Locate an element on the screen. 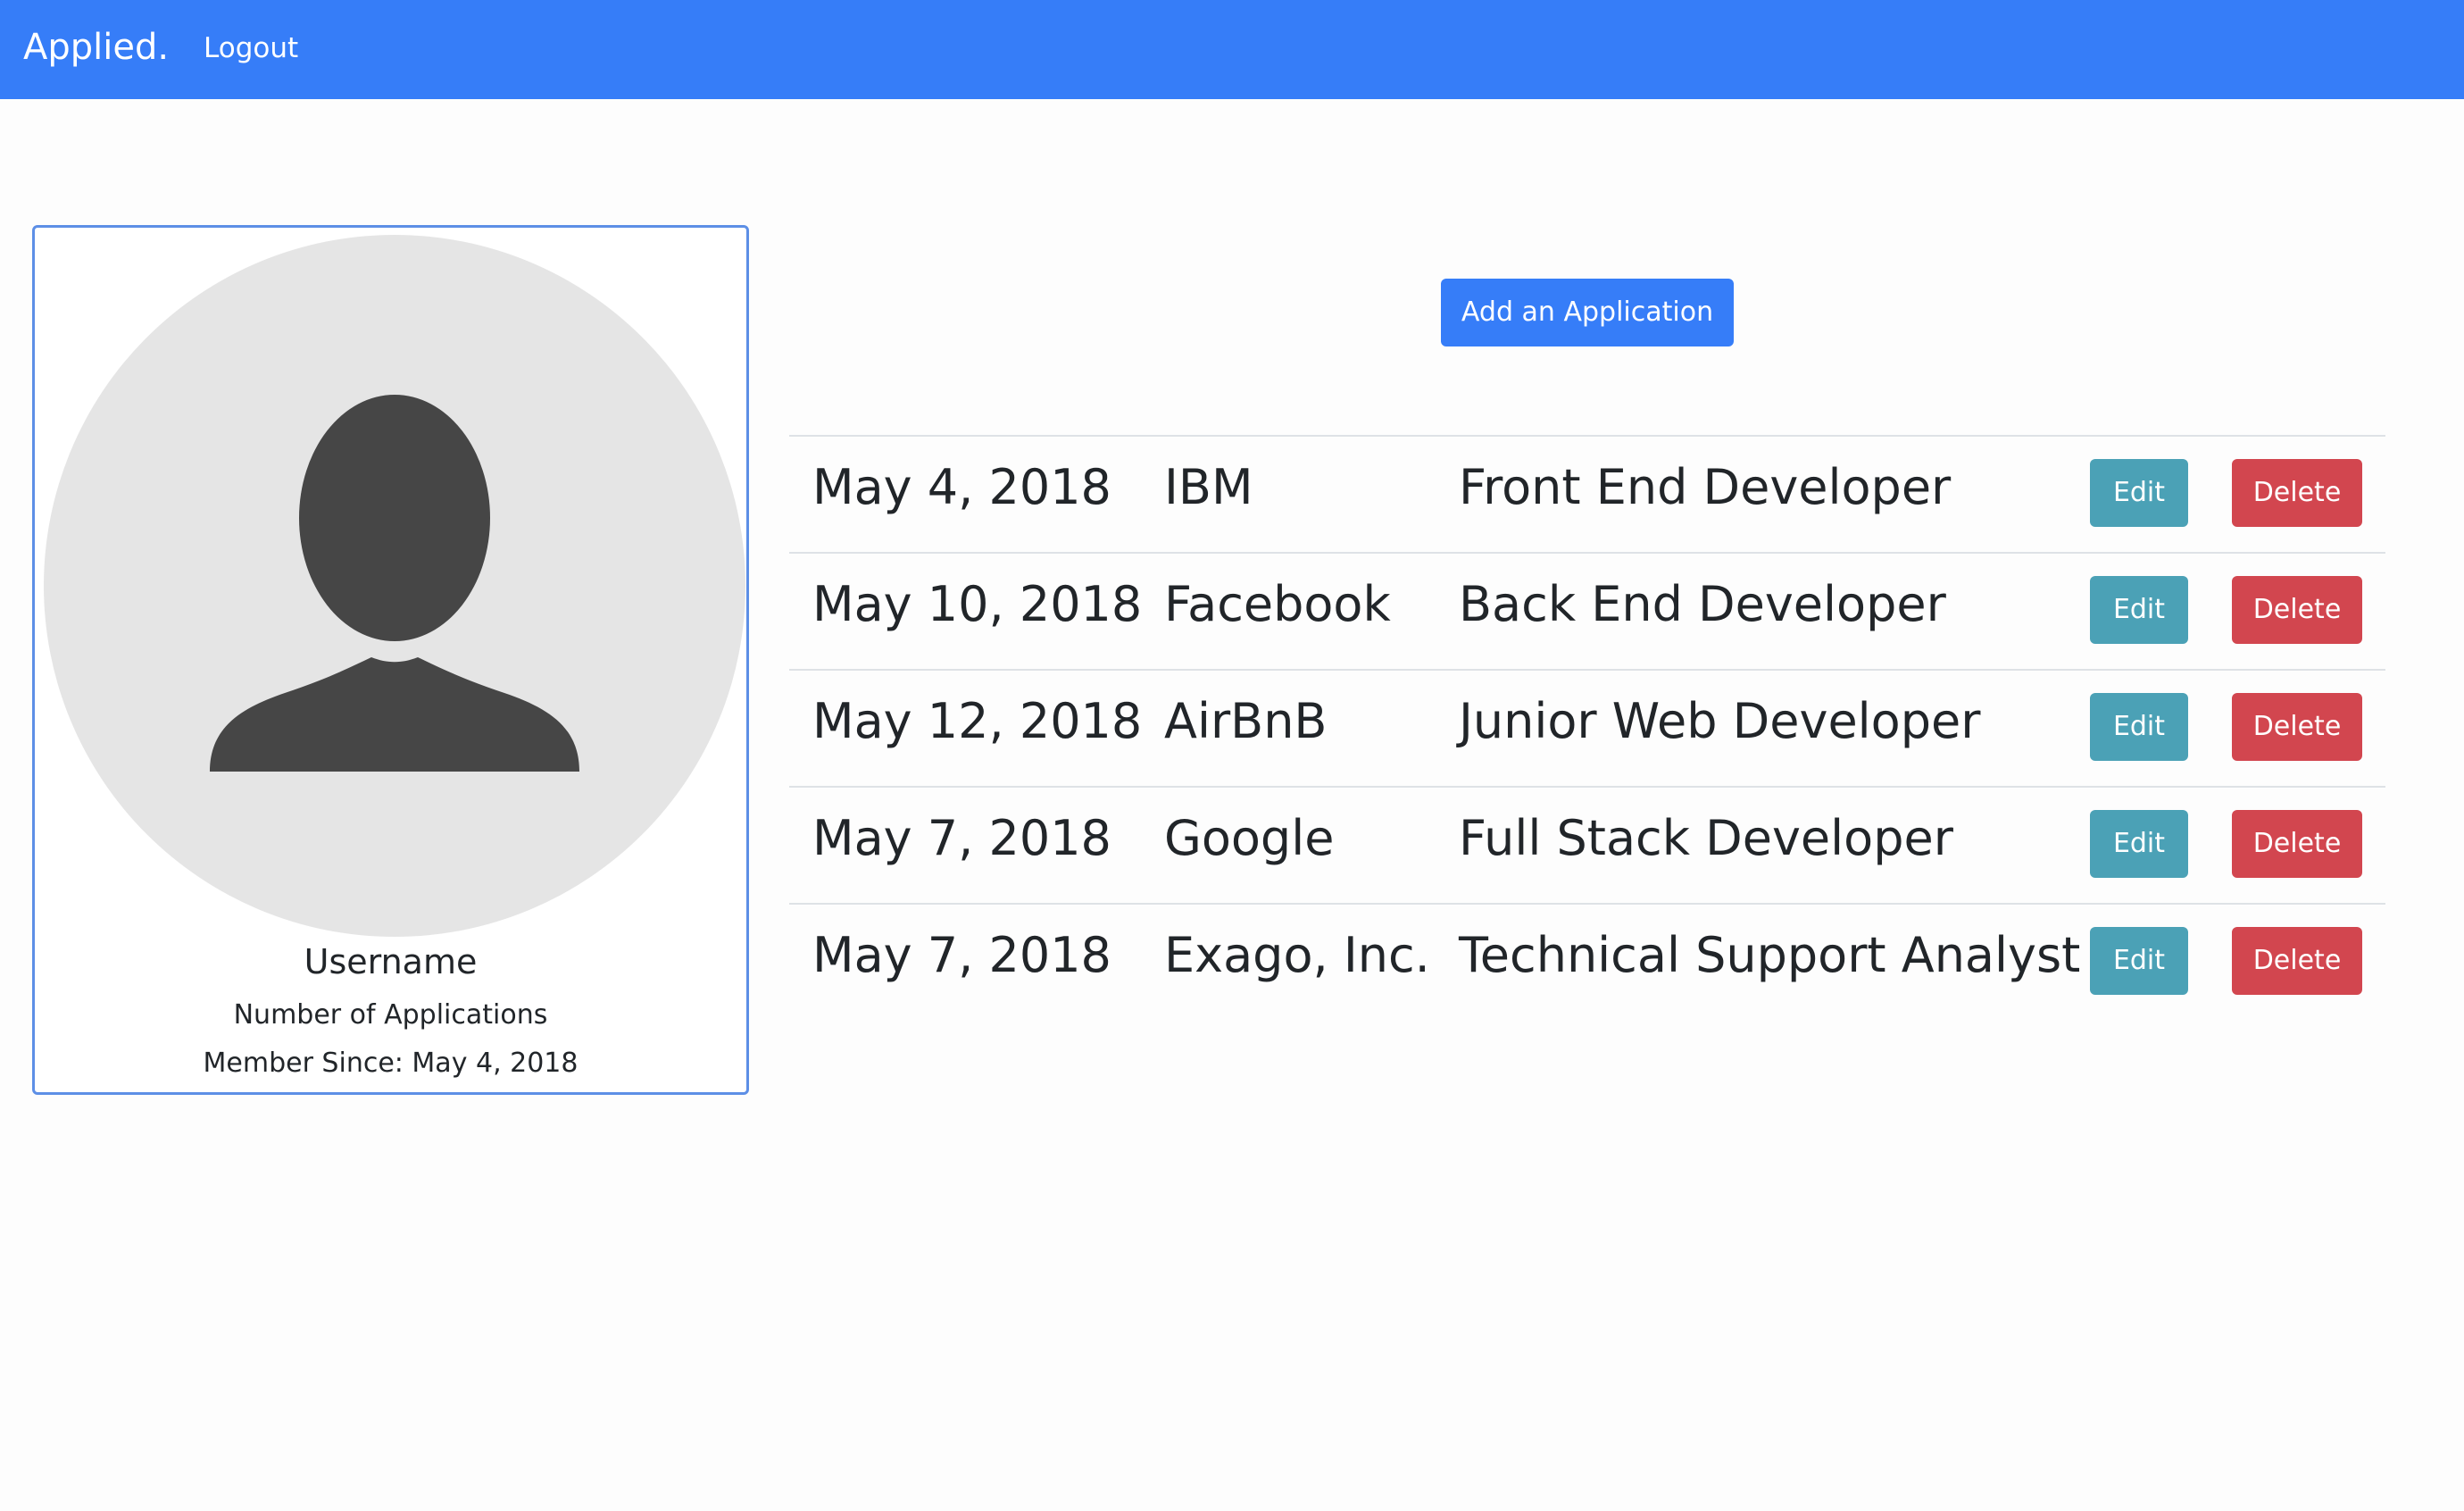  application-company: IBM is located at coordinates (1208, 487).